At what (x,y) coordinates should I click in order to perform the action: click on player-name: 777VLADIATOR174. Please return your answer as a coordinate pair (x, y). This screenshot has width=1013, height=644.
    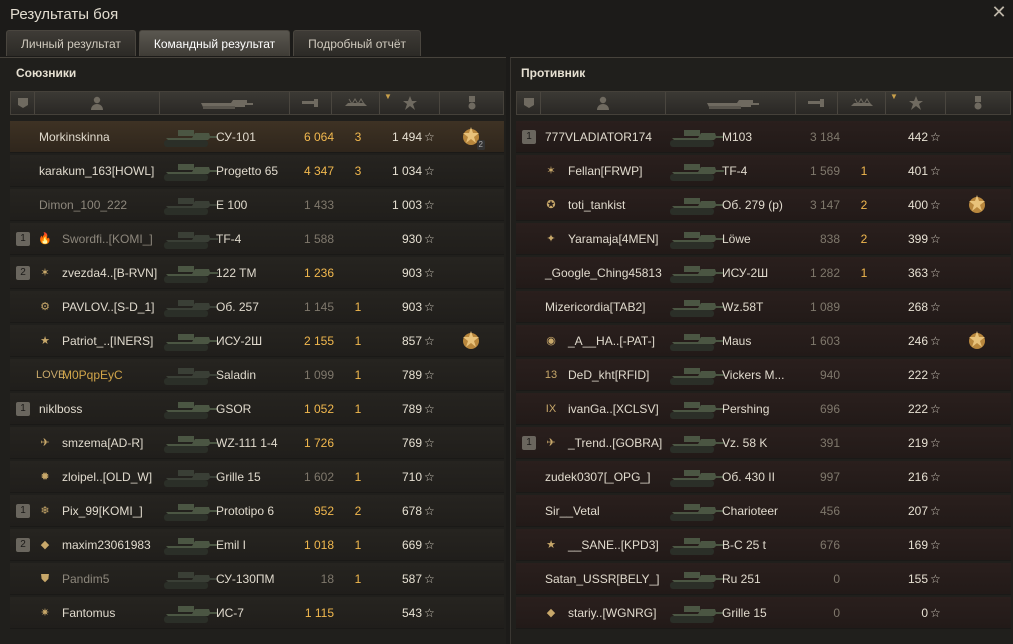
    Looking at the image, I should click on (598, 137).